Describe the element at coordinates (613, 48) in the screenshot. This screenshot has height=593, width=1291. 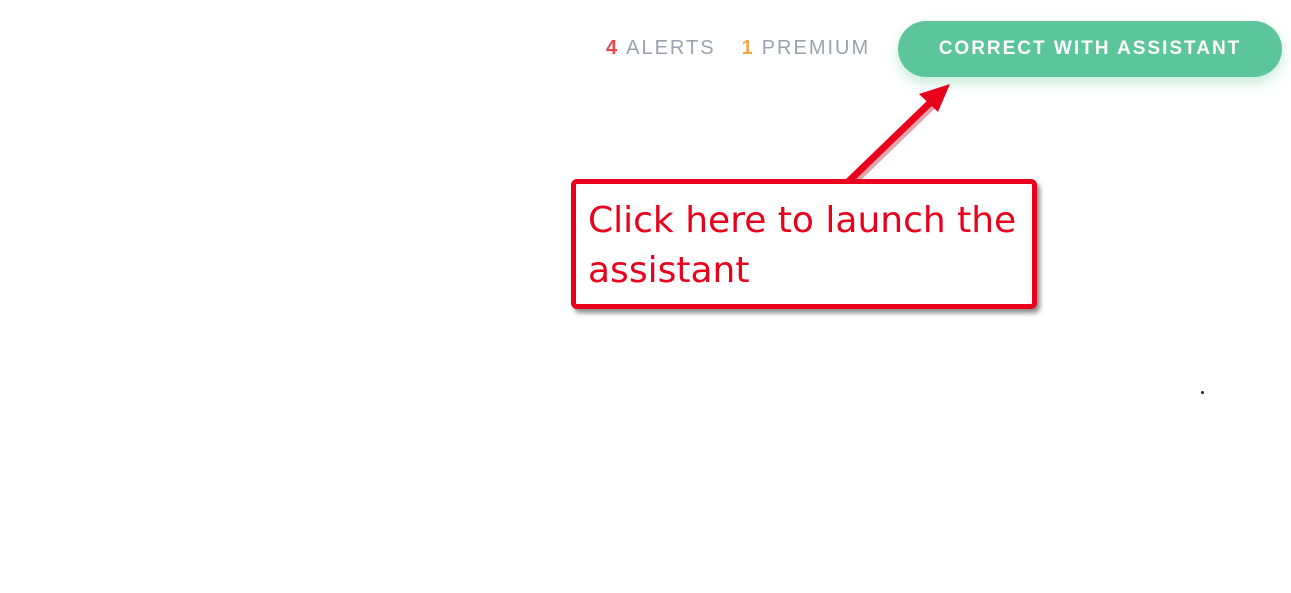
I see `alerts-count: 4` at that location.